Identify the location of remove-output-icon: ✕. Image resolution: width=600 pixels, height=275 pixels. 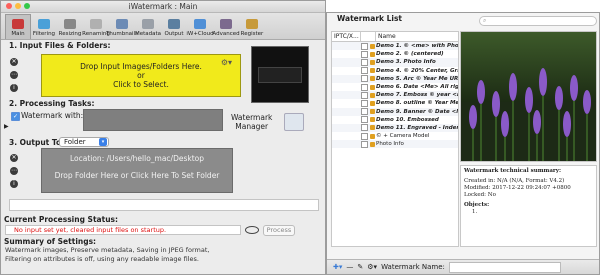
(14, 158).